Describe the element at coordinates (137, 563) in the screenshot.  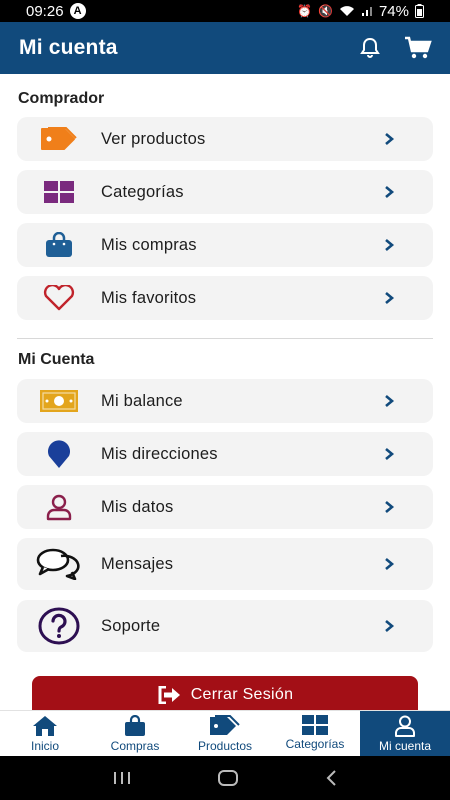
I see `menu-item-label: Mensajes` at that location.